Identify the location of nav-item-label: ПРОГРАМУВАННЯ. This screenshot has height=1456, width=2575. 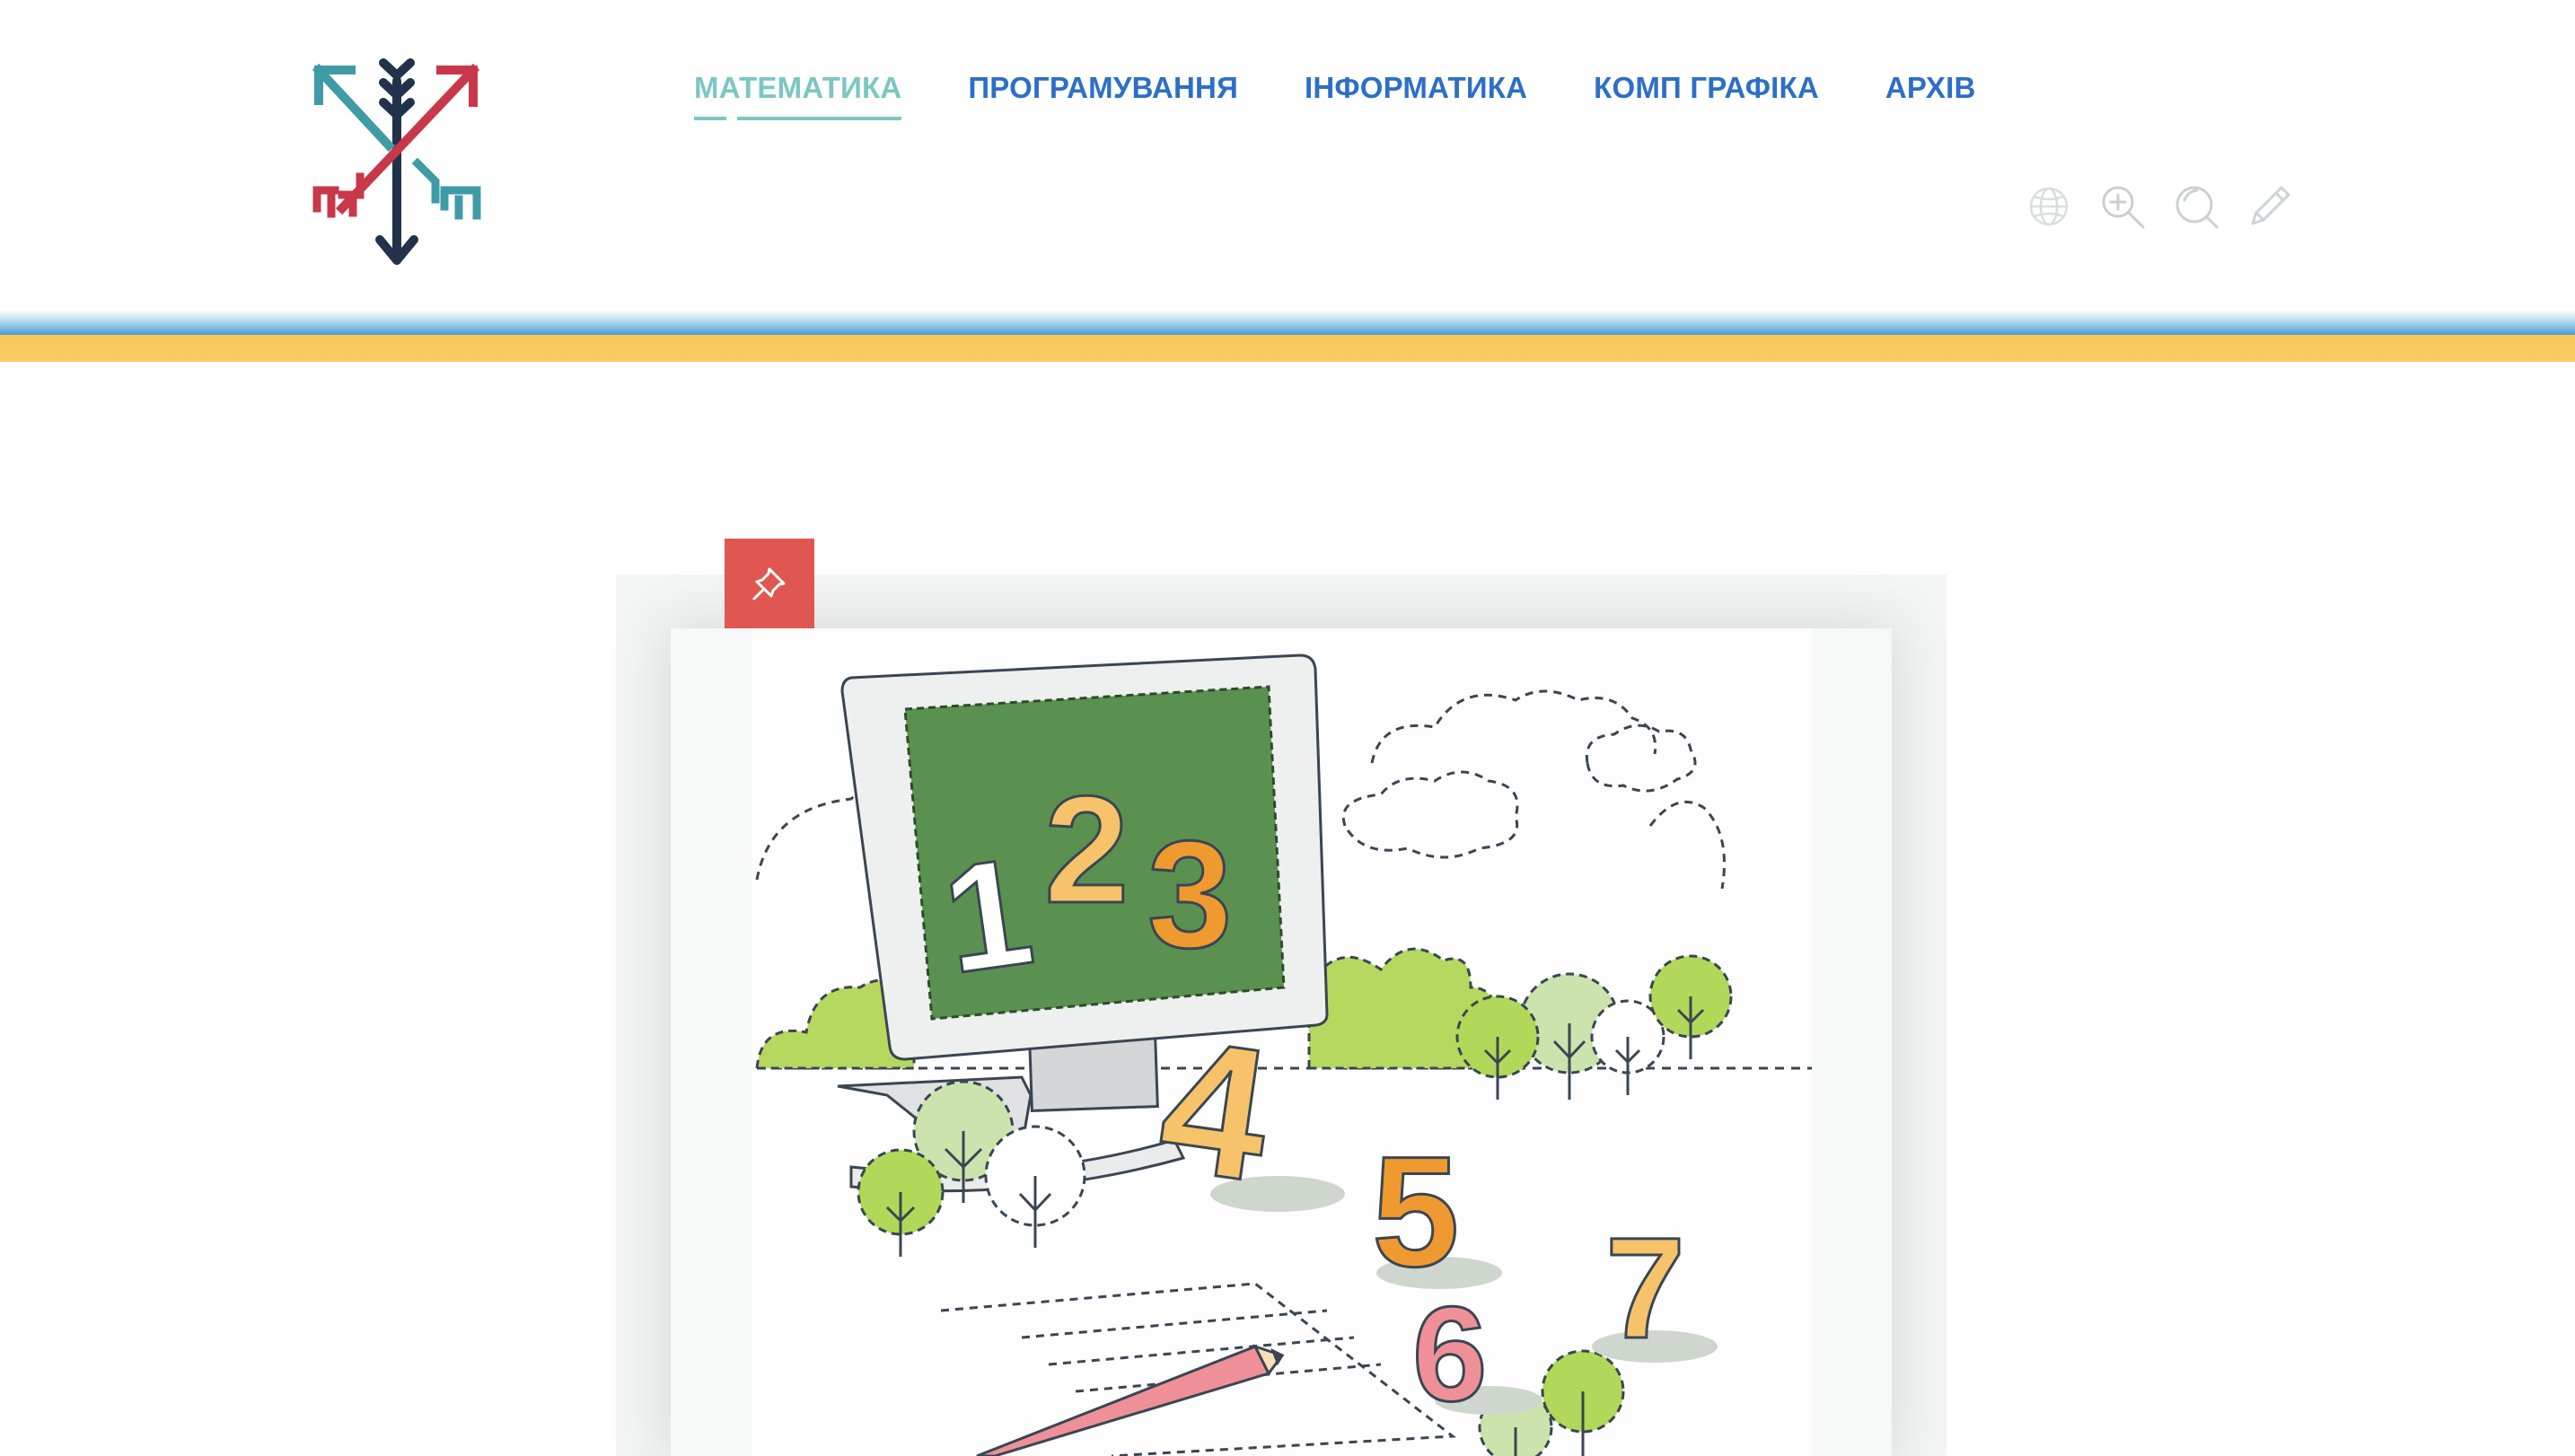
(1103, 88).